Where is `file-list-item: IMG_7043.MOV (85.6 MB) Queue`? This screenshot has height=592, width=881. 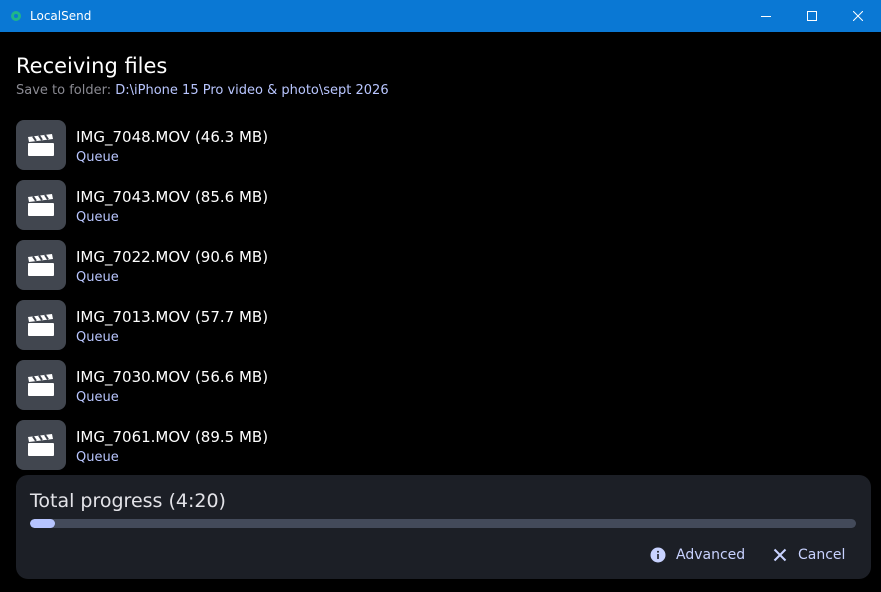
file-list-item: IMG_7043.MOV (85.6 MB) Queue is located at coordinates (441, 210).